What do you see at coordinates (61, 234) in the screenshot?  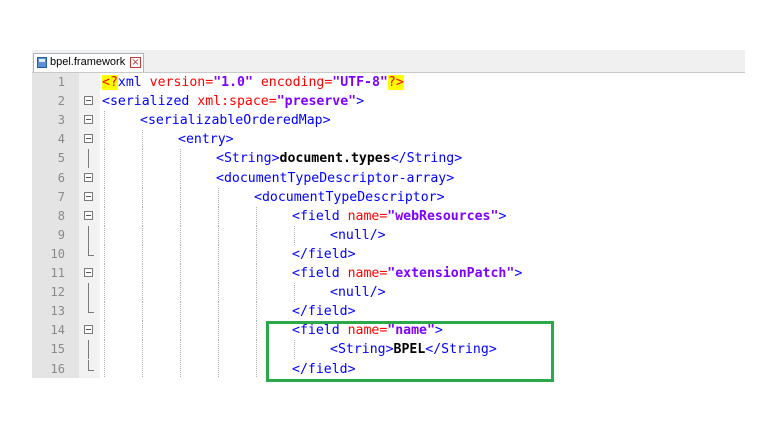 I see `line-number: 9` at bounding box center [61, 234].